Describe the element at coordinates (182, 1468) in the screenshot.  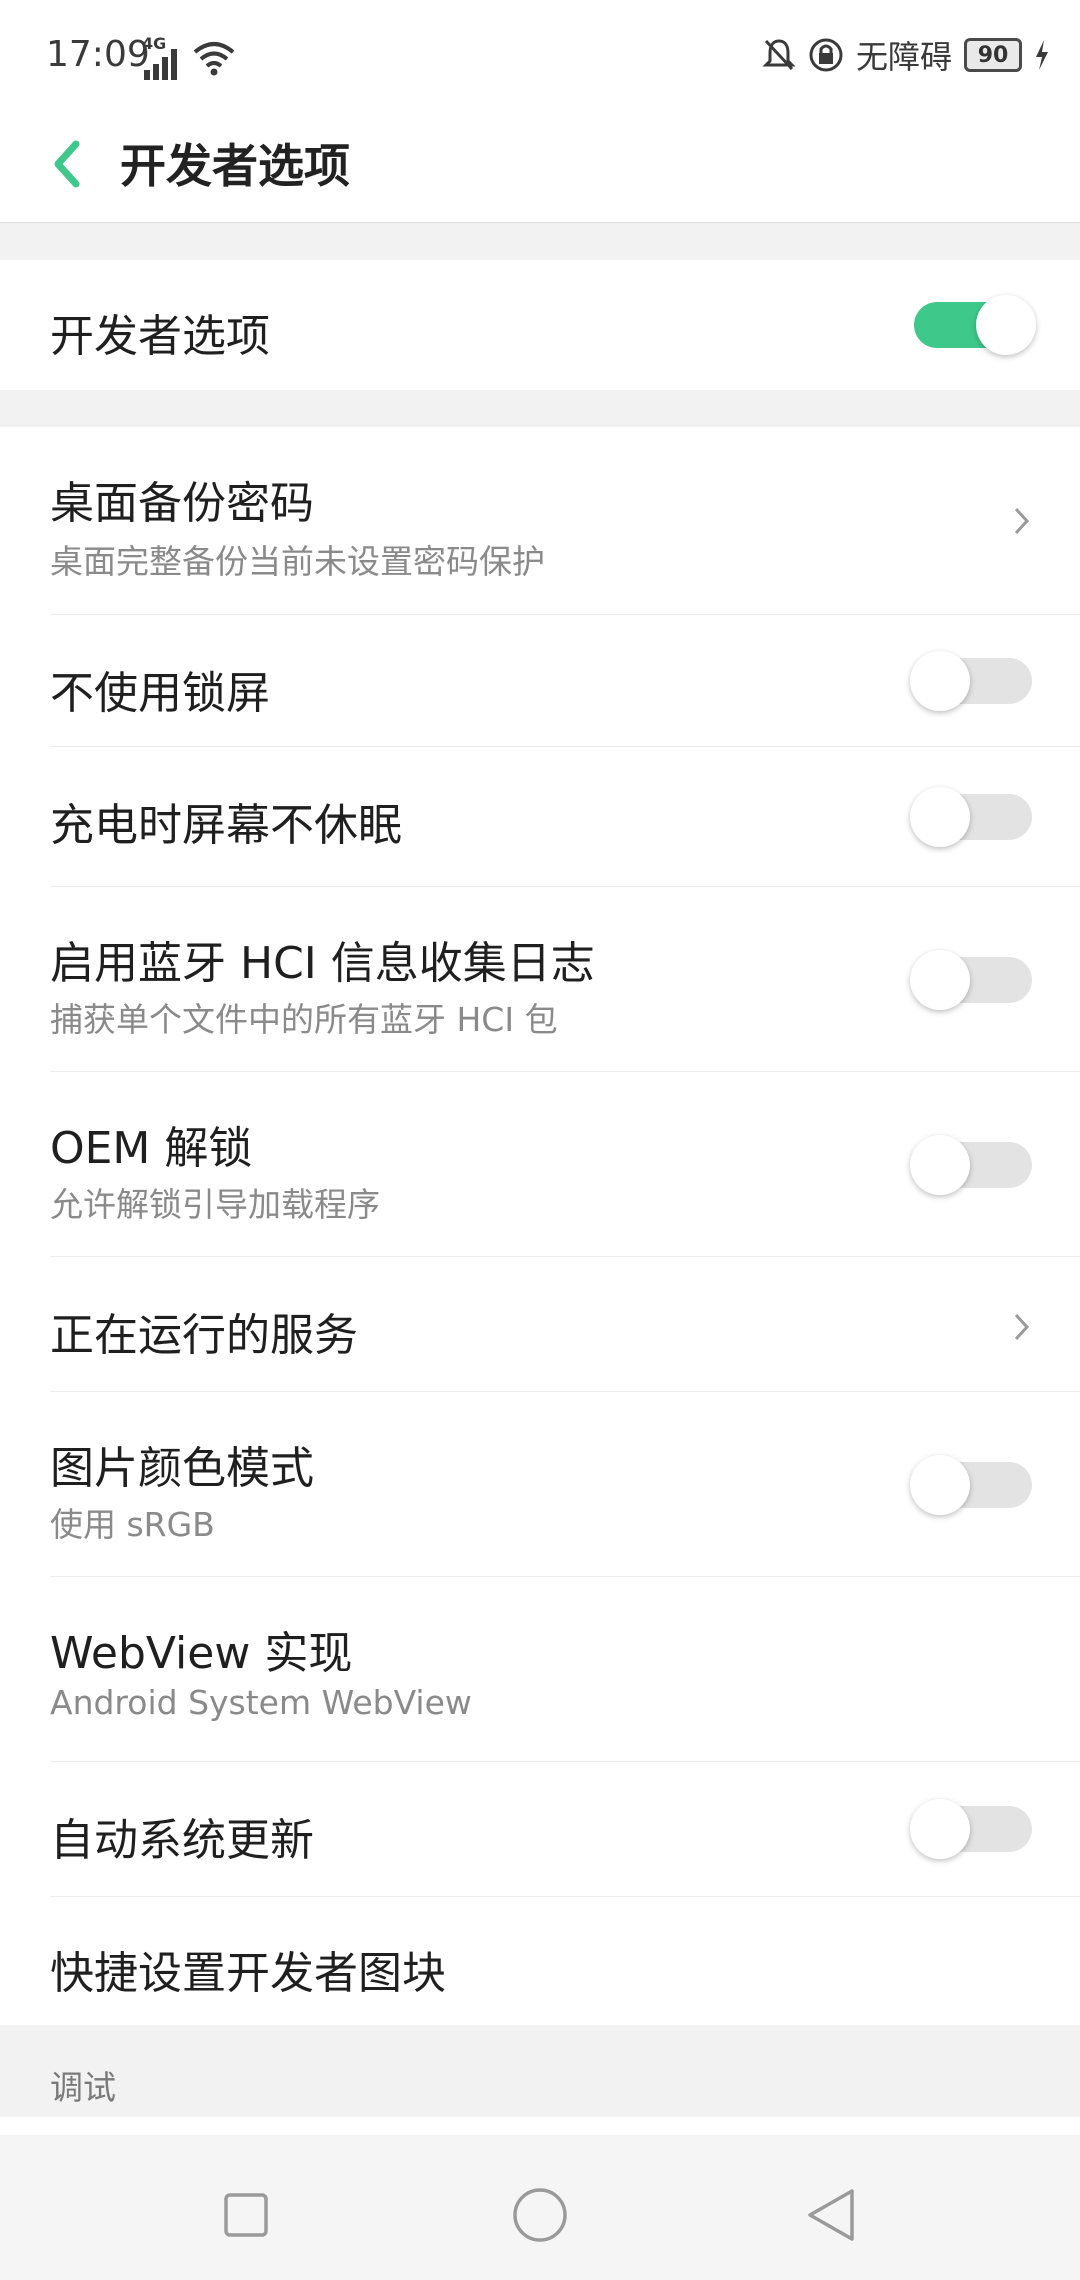
I see `setting-title: 图片颜色模式` at that location.